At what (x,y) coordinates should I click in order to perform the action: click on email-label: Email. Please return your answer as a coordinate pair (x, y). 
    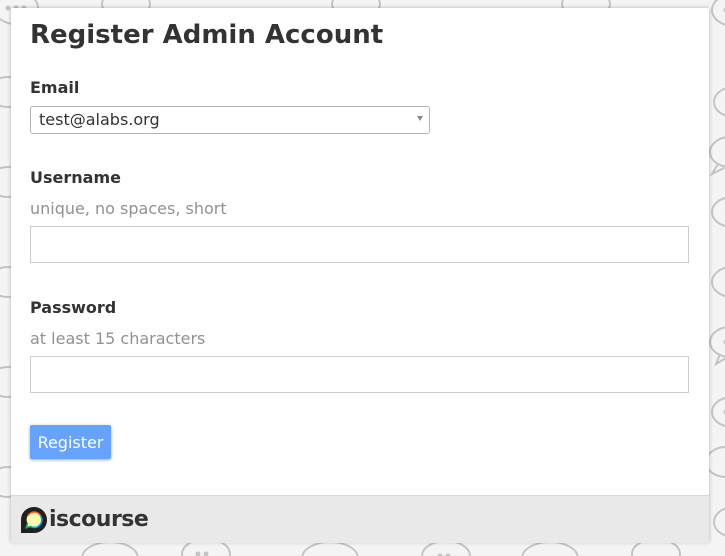
    Looking at the image, I should click on (55, 87).